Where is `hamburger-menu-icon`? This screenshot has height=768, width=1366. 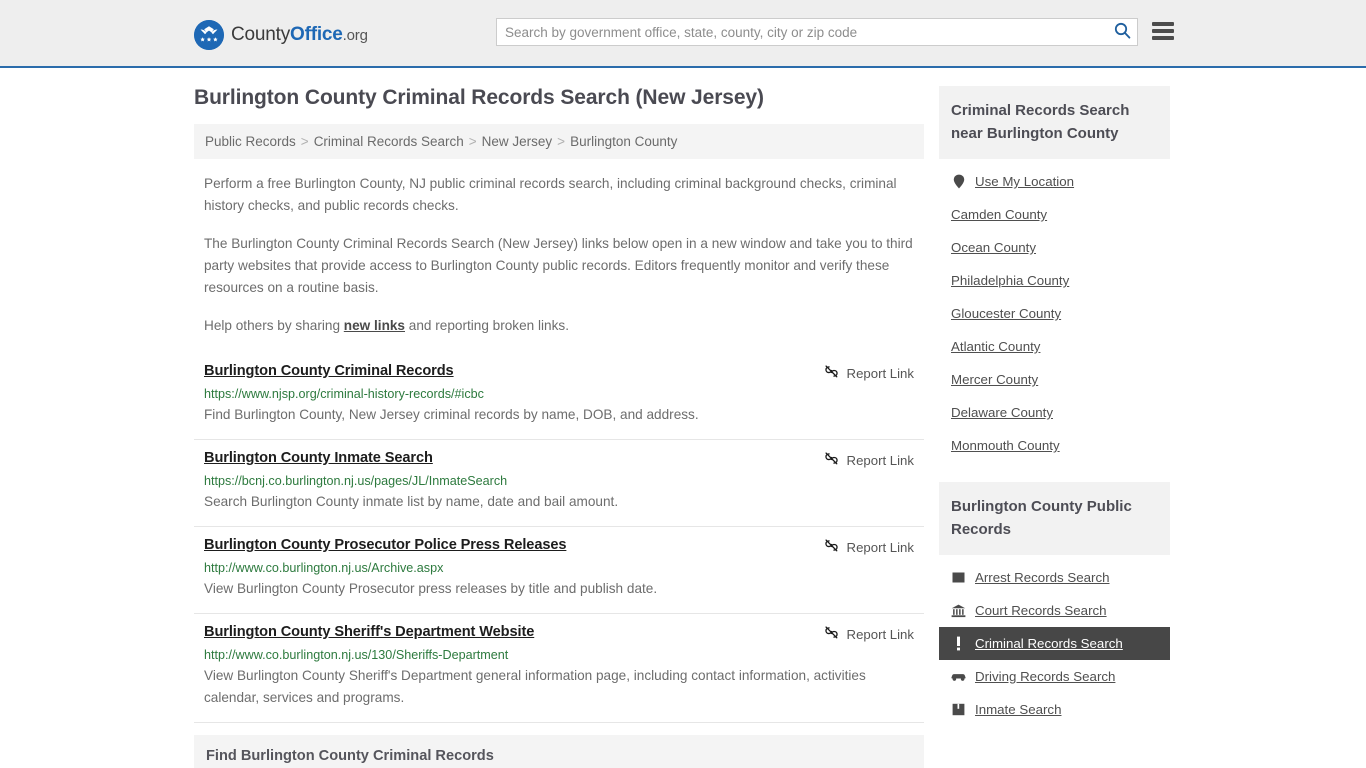 hamburger-menu-icon is located at coordinates (1163, 31).